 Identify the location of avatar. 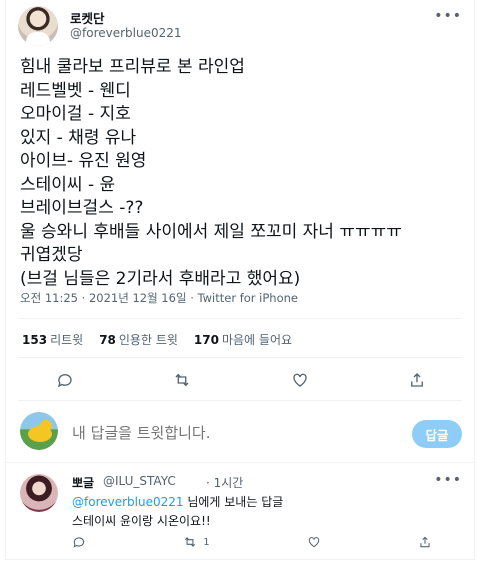
(38, 26).